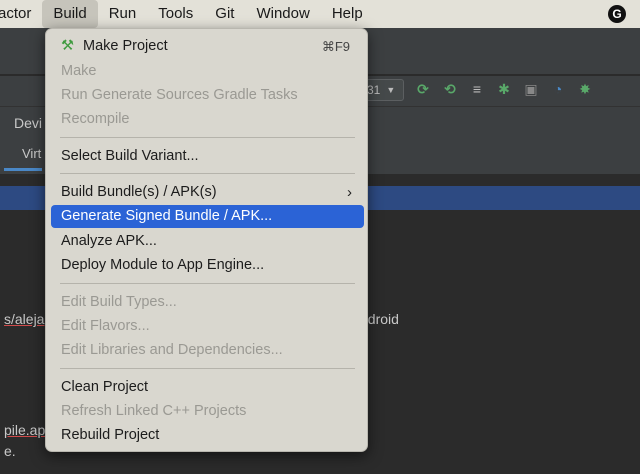 This screenshot has width=640, height=474. What do you see at coordinates (585, 89) in the screenshot?
I see `debug-bug-icon: ✸` at bounding box center [585, 89].